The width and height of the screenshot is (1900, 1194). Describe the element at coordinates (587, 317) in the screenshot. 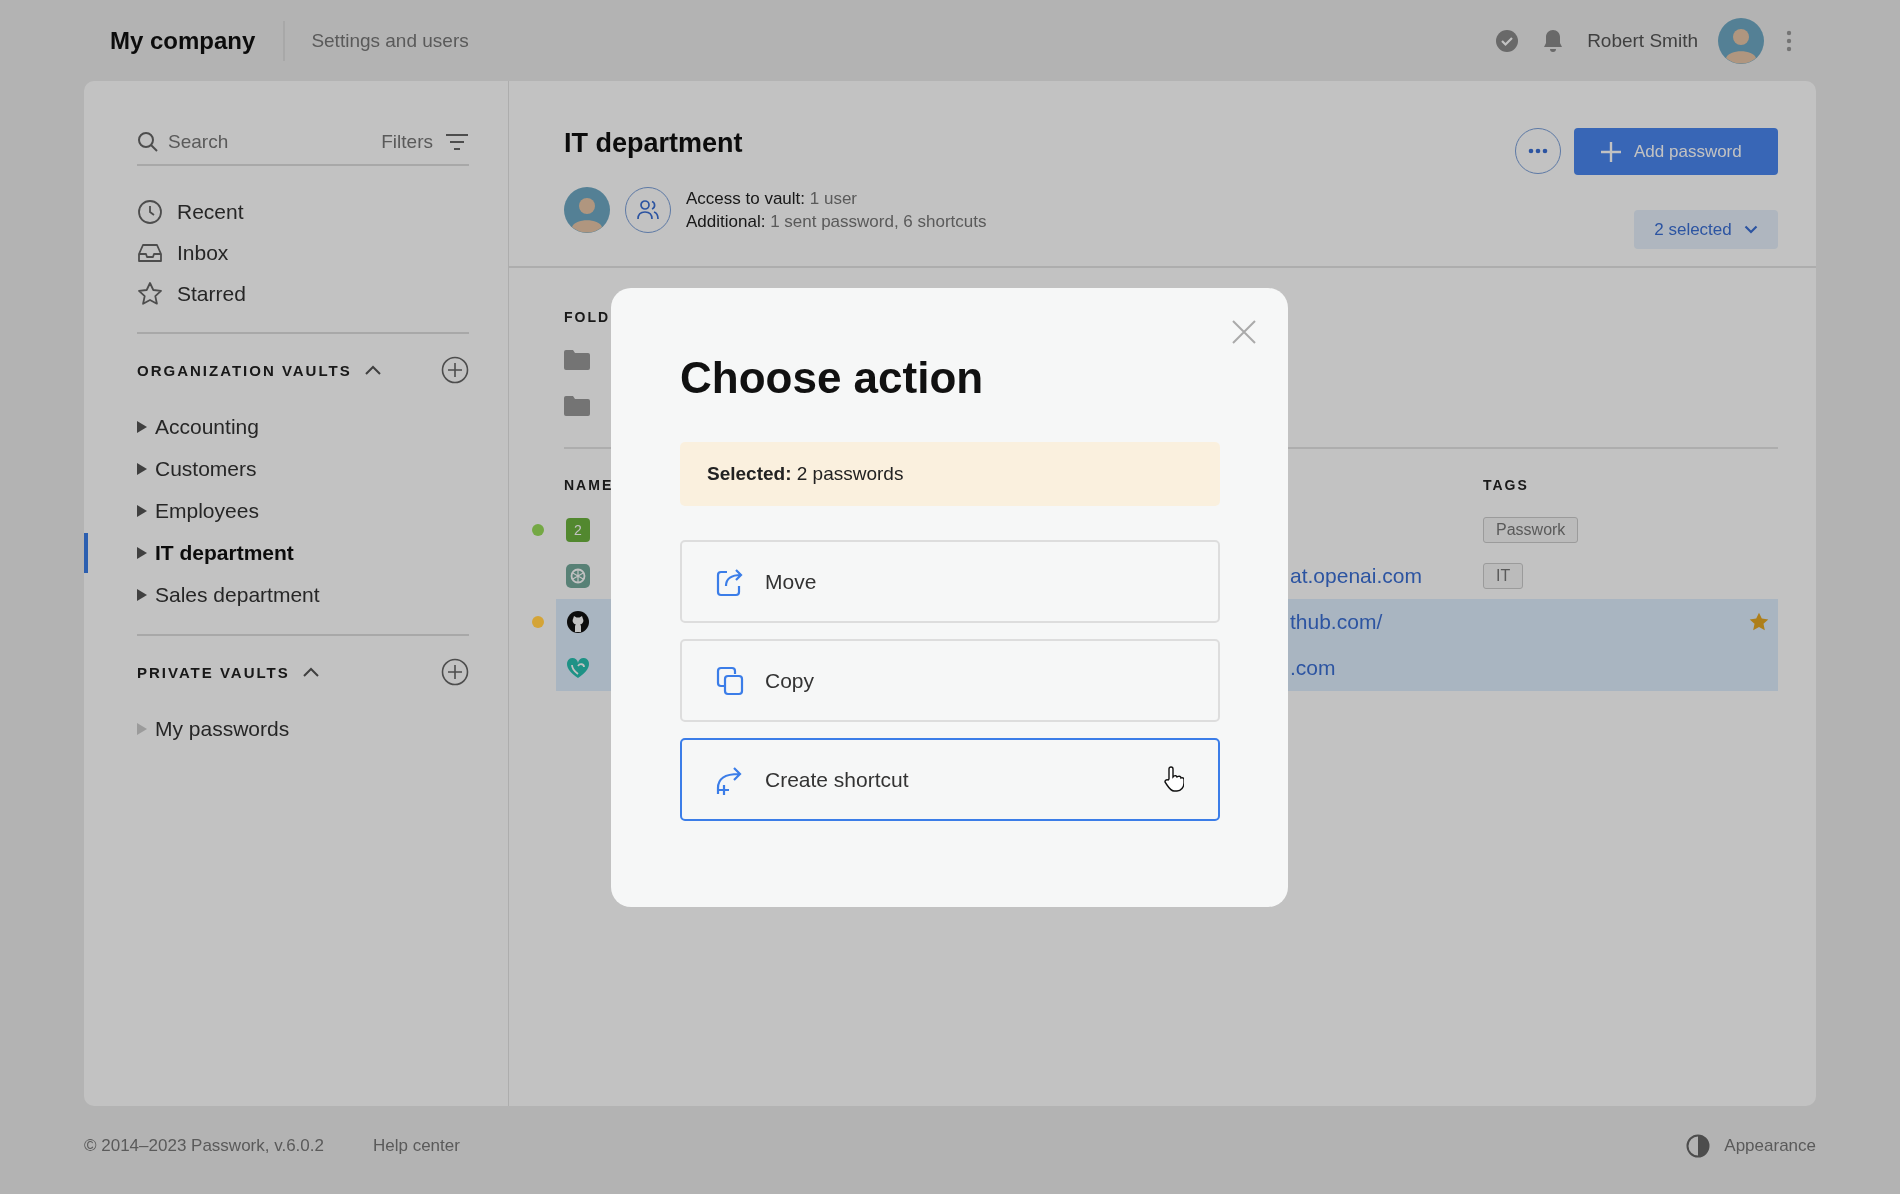

I see `folders-heading: FOLD` at that location.